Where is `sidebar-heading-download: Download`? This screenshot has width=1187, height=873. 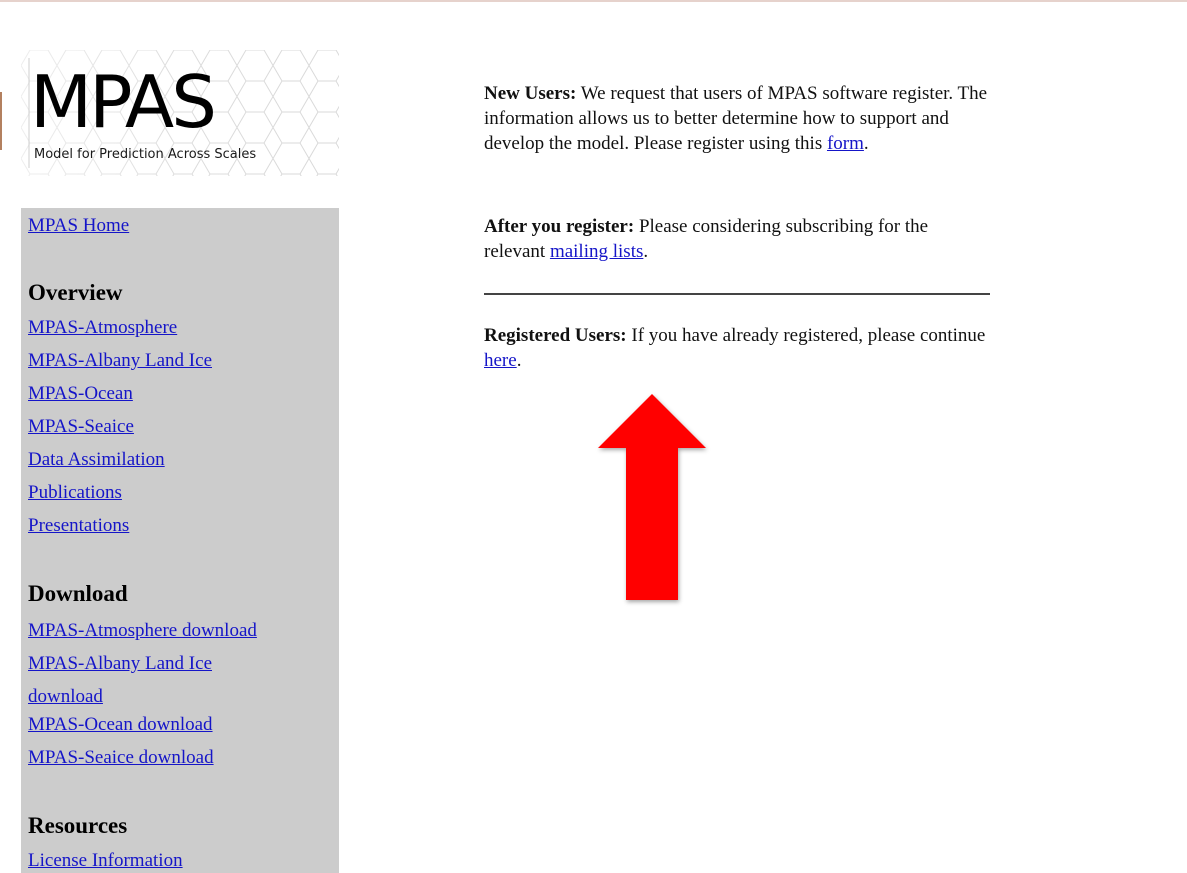 sidebar-heading-download: Download is located at coordinates (78, 593).